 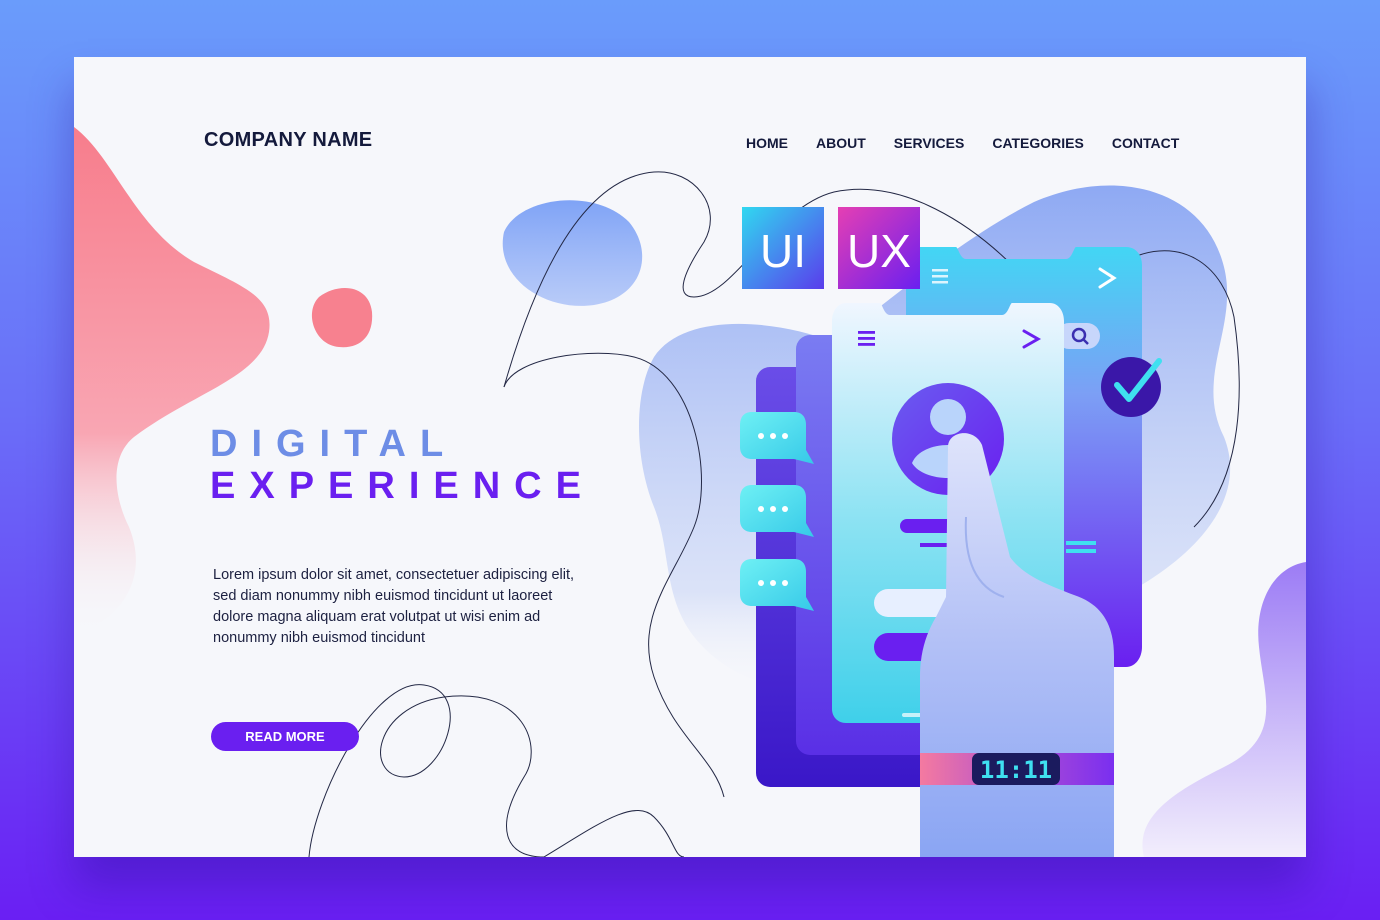 I want to click on ui-tile-label: UI, so click(x=783, y=251).